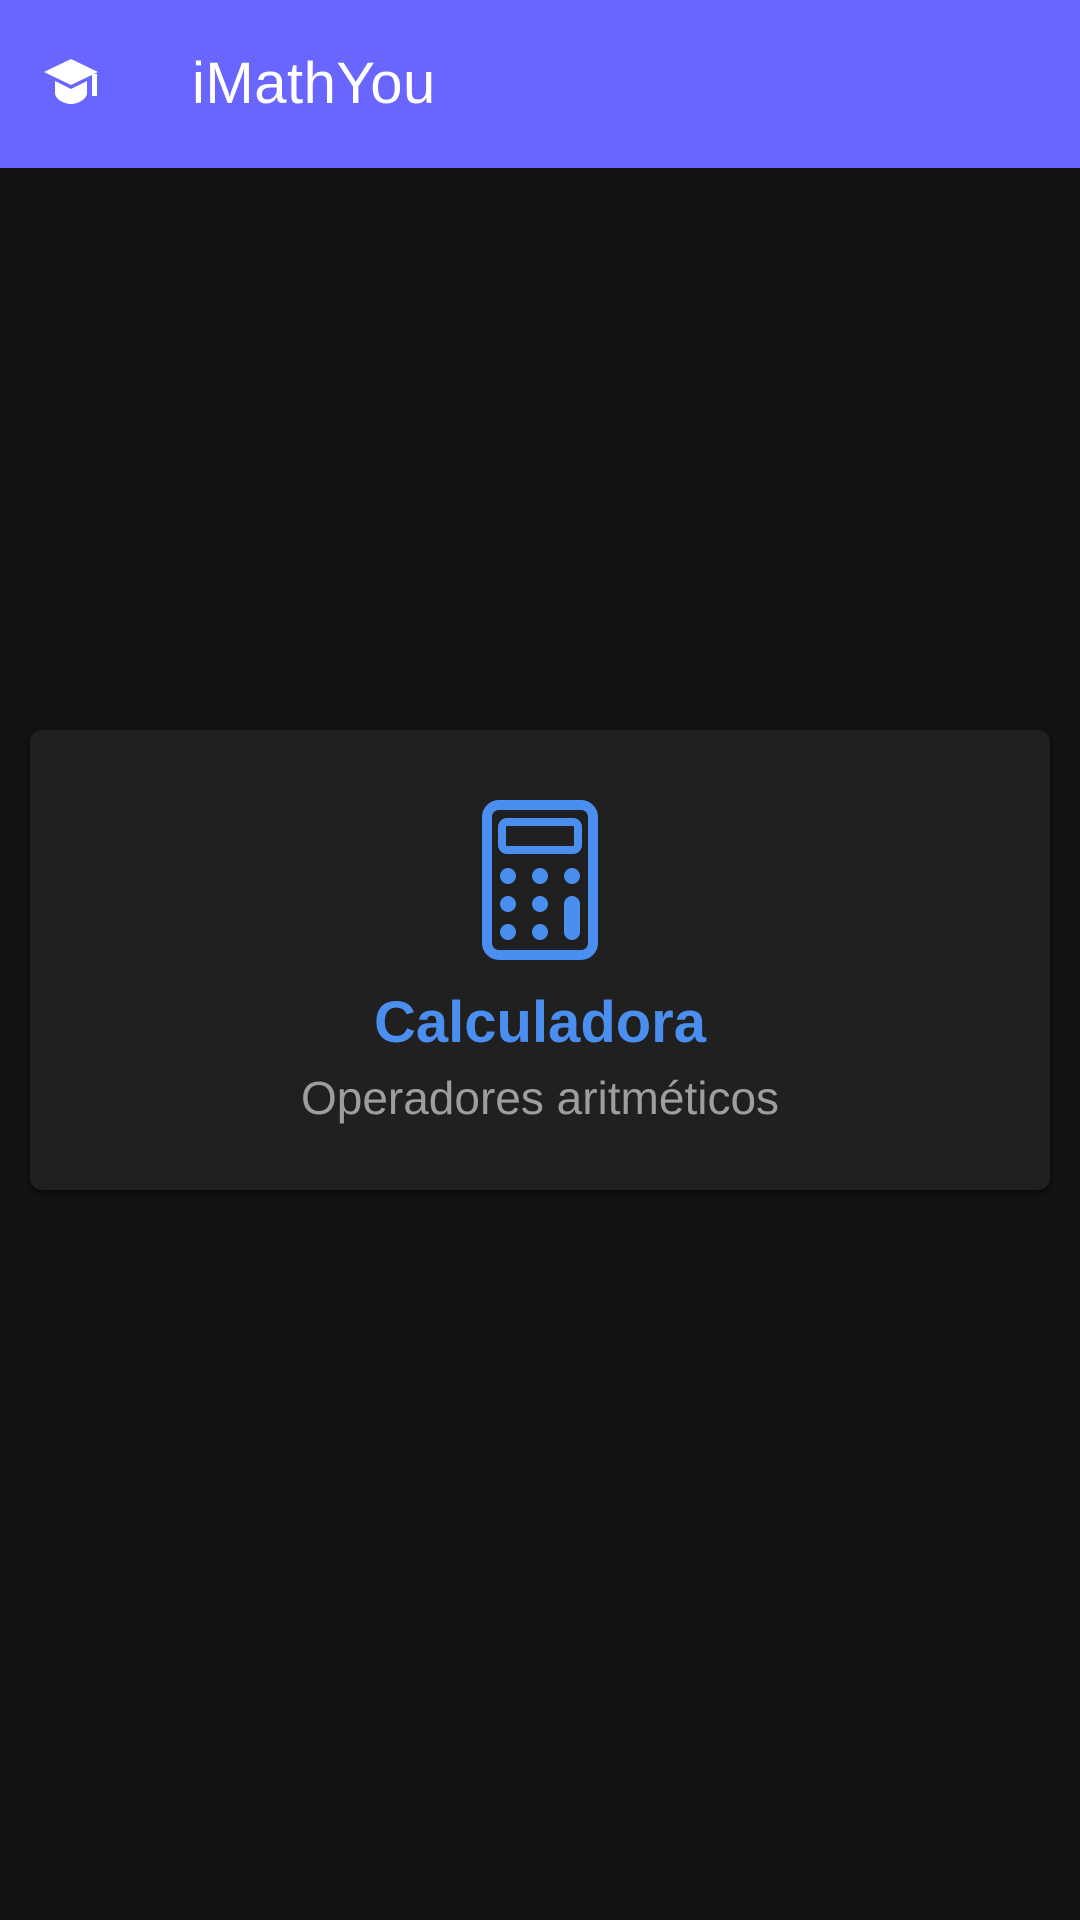 The height and width of the screenshot is (1920, 1080). What do you see at coordinates (71, 81) in the screenshot?
I see `graduation-cap-icon` at bounding box center [71, 81].